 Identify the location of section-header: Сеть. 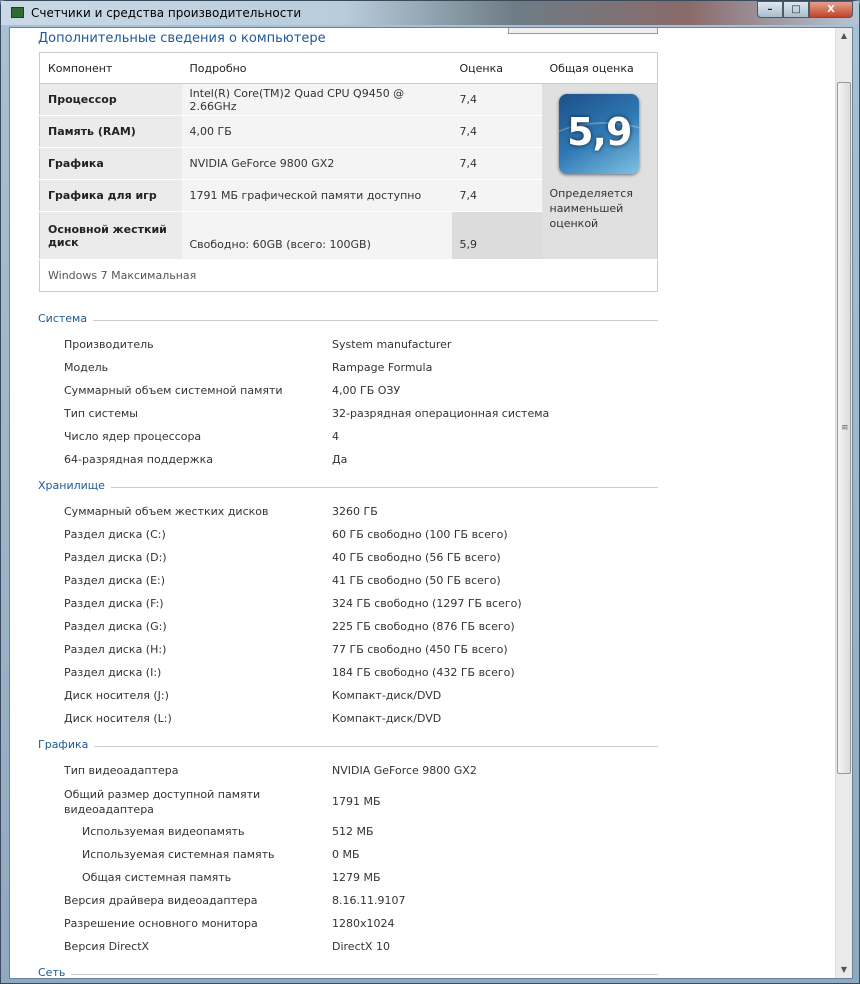
(348, 972).